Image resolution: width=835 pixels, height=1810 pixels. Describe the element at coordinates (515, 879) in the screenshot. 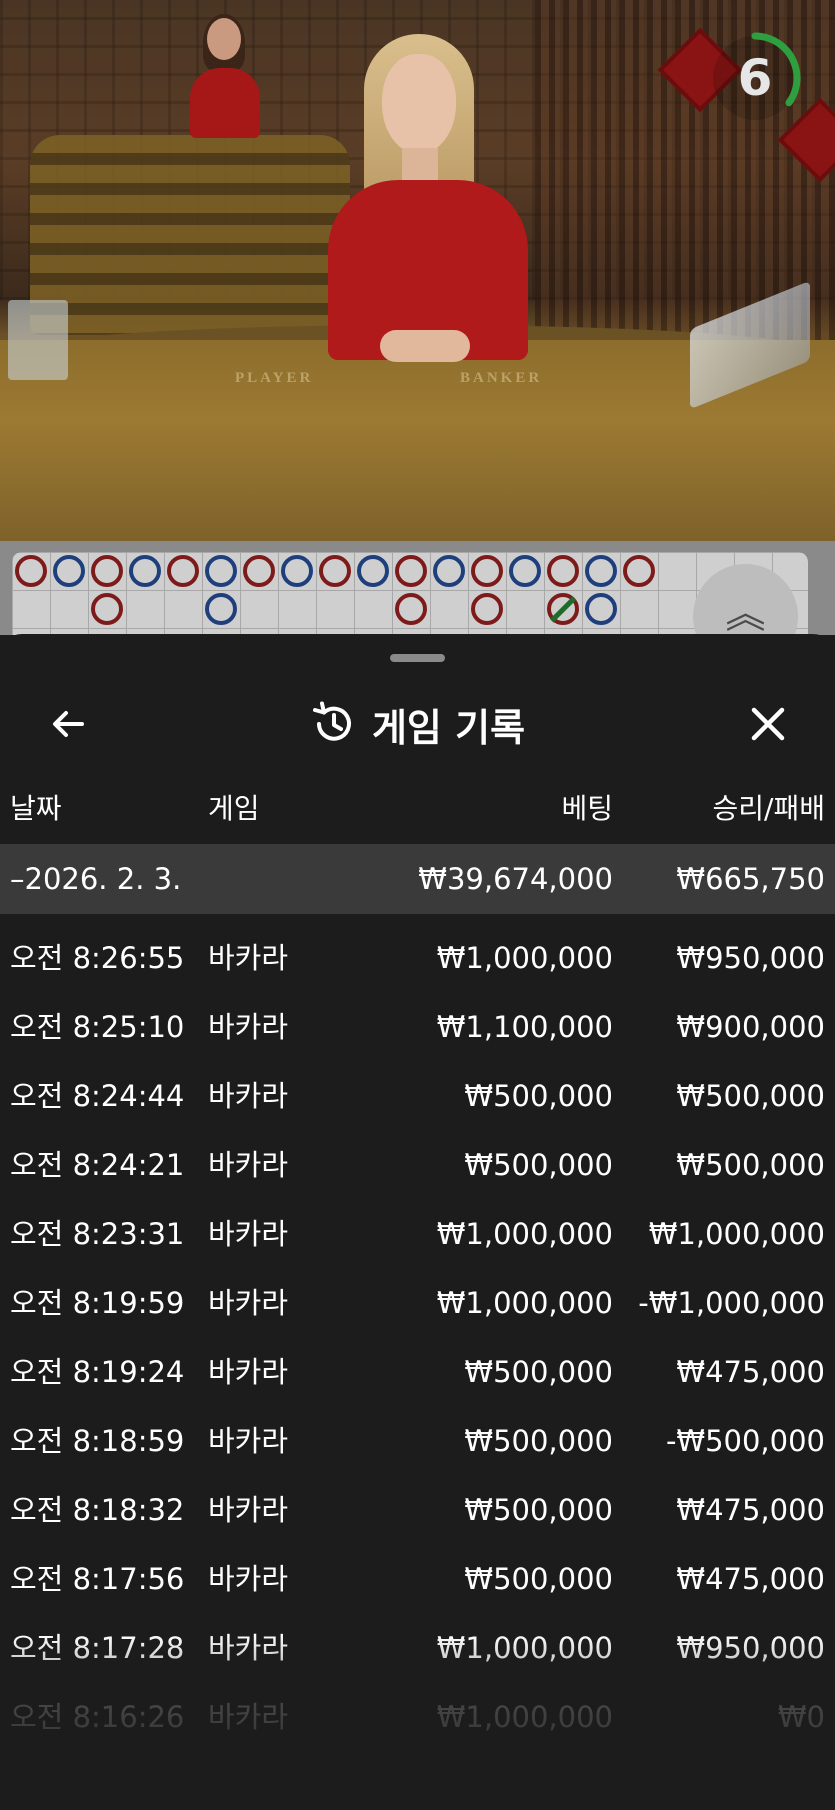

I see `summary-bet-total: ₩39,674,000` at that location.